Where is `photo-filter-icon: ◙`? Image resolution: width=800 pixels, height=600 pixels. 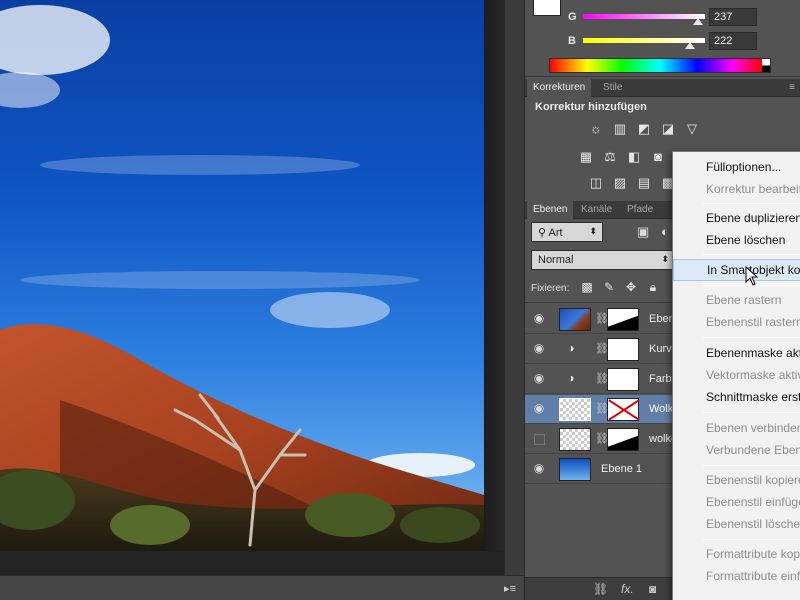 photo-filter-icon: ◙ is located at coordinates (658, 157).